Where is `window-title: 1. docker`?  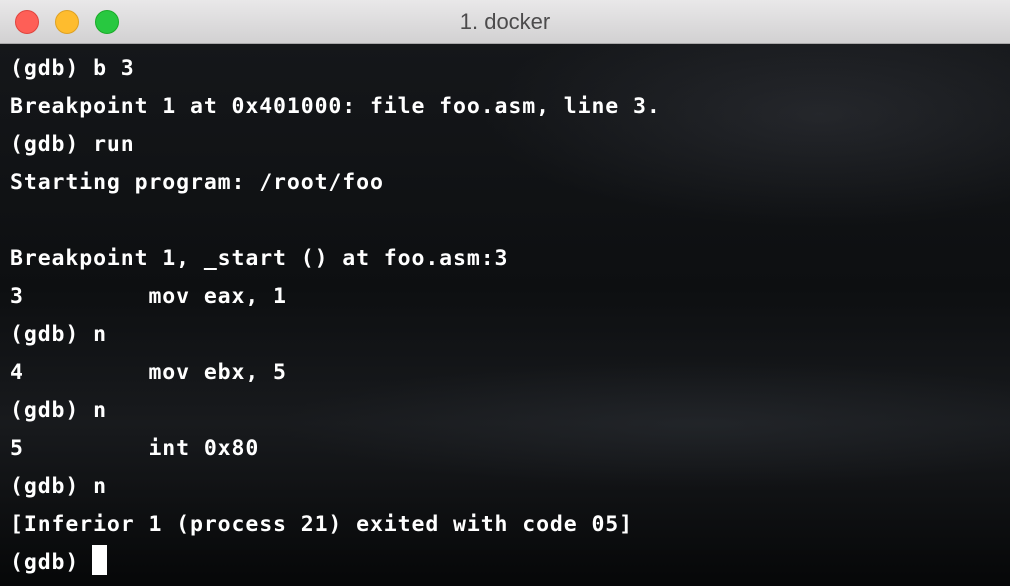
window-title: 1. docker is located at coordinates (505, 21).